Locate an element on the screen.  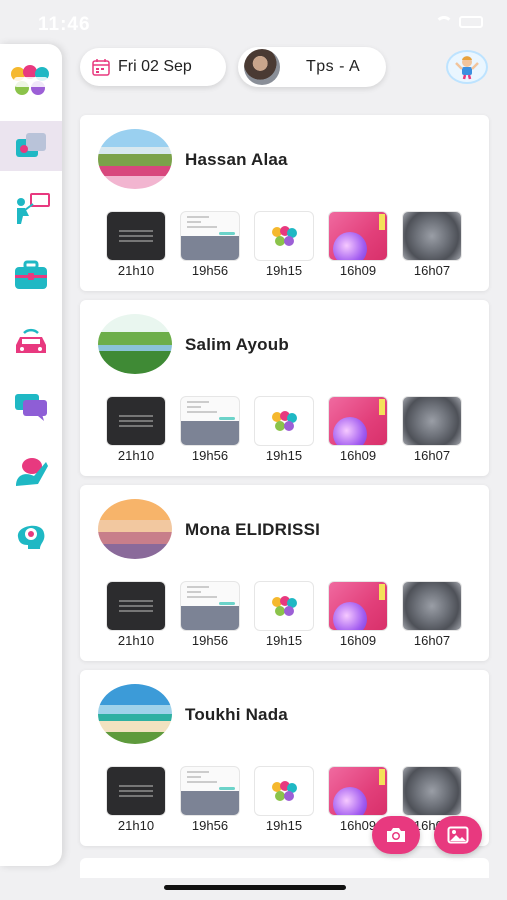
kid-avatar-icon is located at coordinates (467, 68).